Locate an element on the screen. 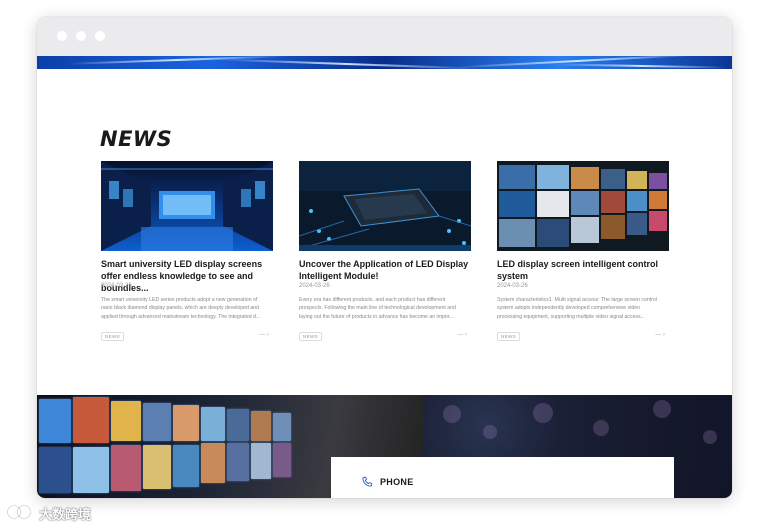  card-image-video-wall is located at coordinates (583, 206).